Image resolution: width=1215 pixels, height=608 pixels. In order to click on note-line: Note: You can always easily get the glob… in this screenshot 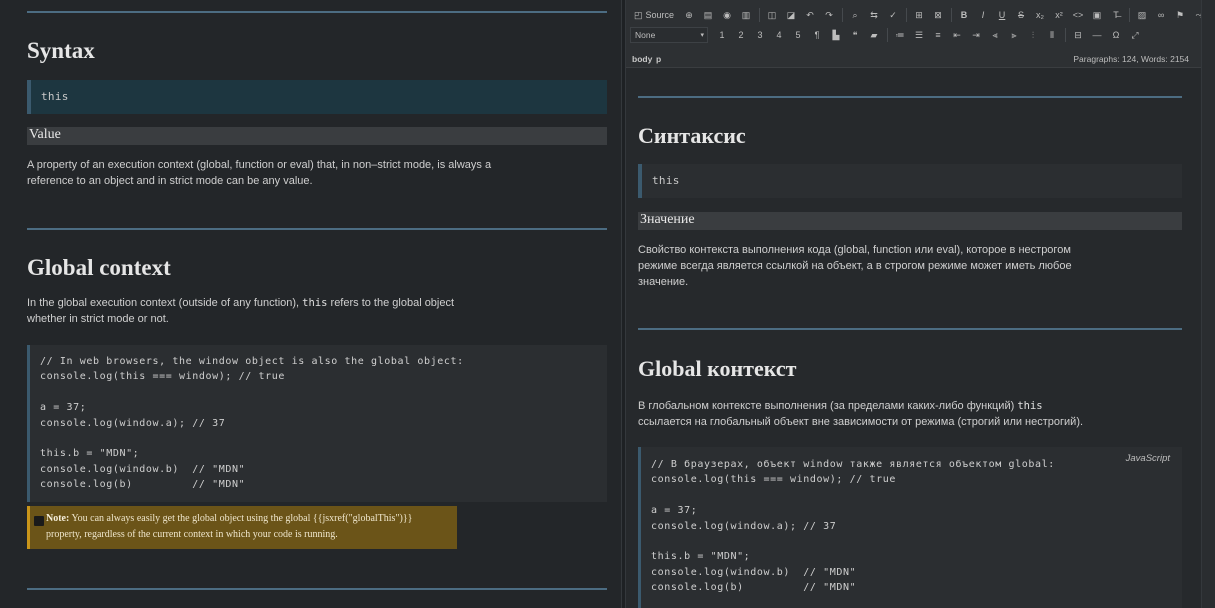, I will do `click(246, 519)`.